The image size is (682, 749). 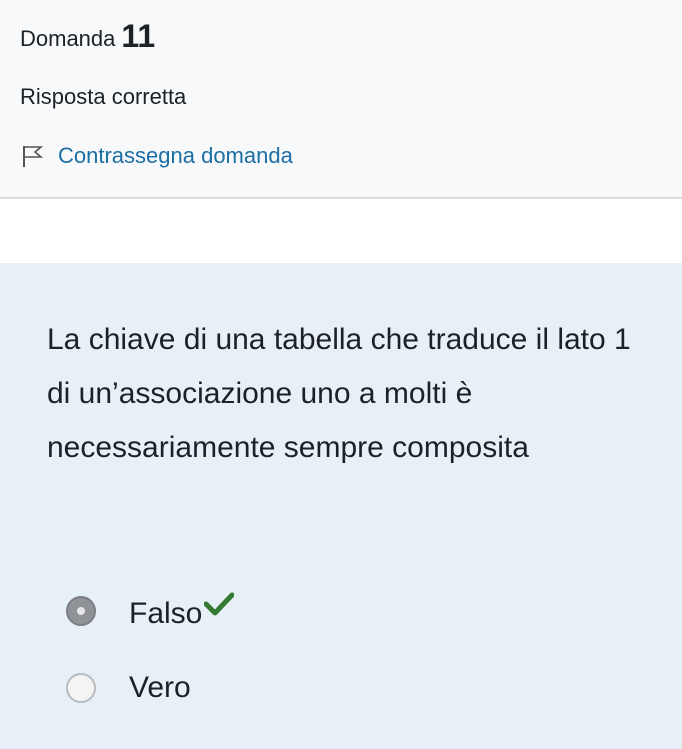 What do you see at coordinates (128, 688) in the screenshot?
I see `answer-option-vero: Vero` at bounding box center [128, 688].